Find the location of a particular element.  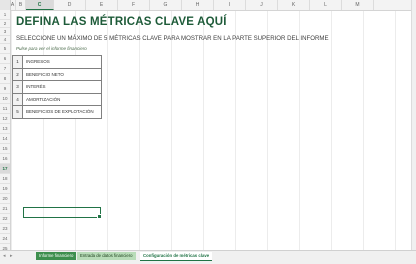

metric-row: 2 BENEFICIO NETO is located at coordinates (57, 74).